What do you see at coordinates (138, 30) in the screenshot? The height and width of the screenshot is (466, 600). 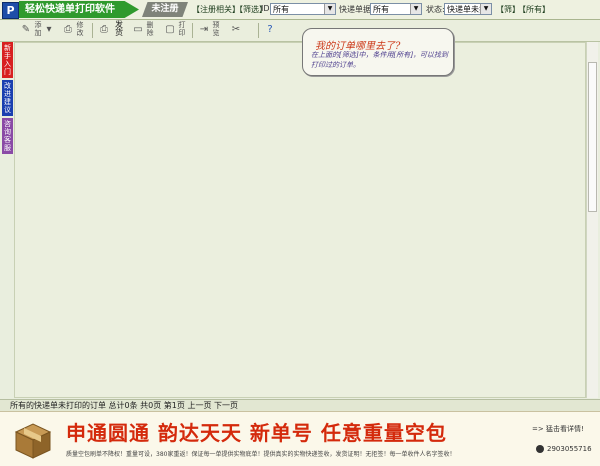 I see `window-icon: ▭` at bounding box center [138, 30].